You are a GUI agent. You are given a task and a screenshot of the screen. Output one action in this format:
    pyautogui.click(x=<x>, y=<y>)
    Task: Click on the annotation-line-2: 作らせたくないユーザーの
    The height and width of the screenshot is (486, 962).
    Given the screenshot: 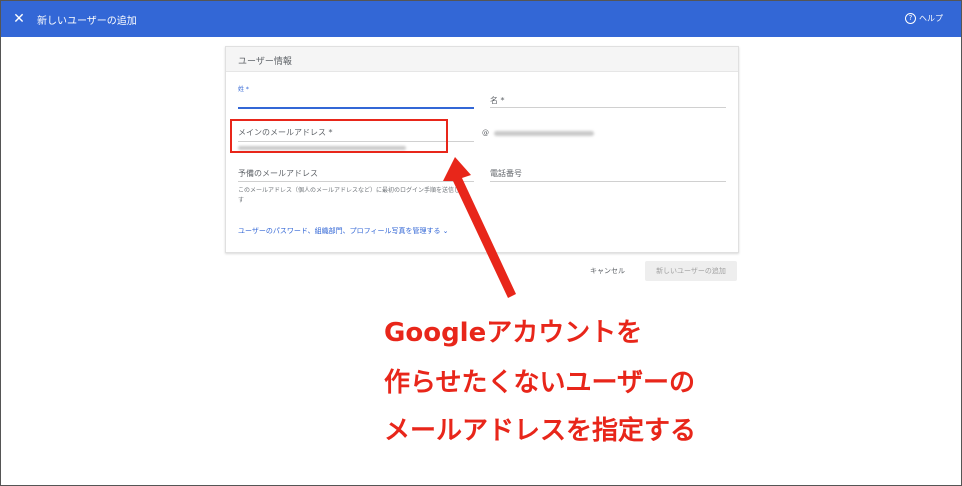 What is the action you would take?
    pyautogui.click(x=539, y=383)
    